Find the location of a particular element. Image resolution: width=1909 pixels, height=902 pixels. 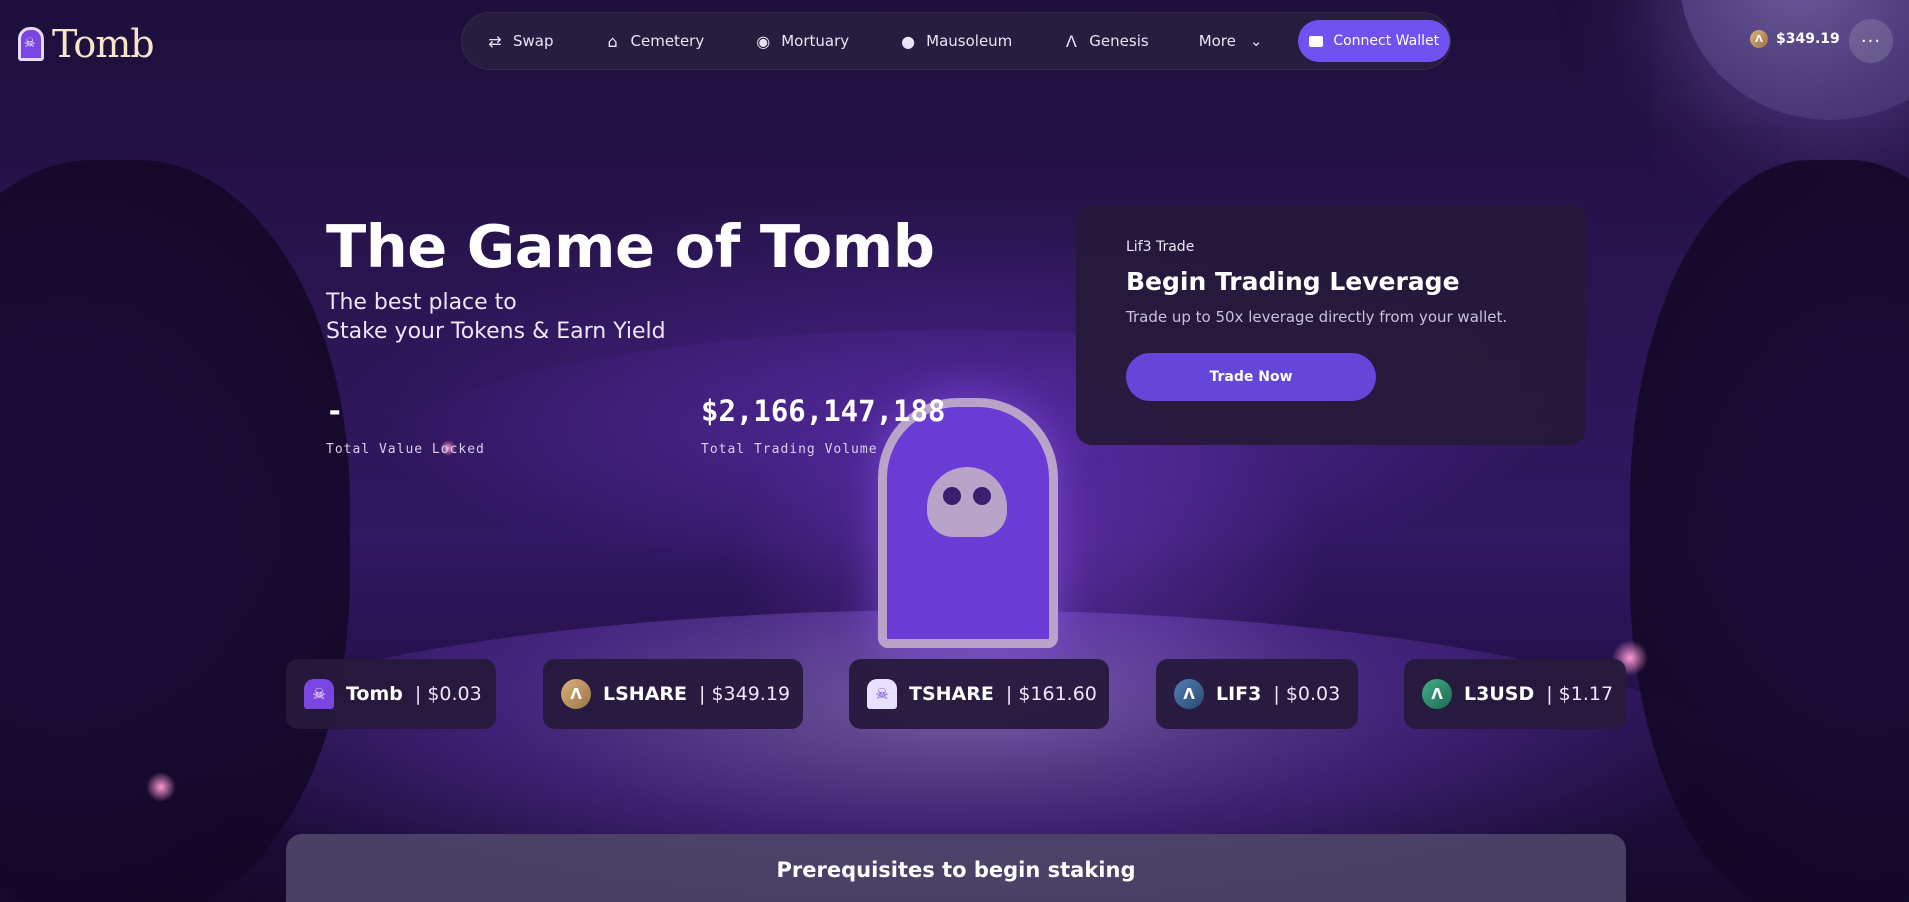

token-chip-lshare: Λ LSHARE | $349.19 is located at coordinates (673, 694).